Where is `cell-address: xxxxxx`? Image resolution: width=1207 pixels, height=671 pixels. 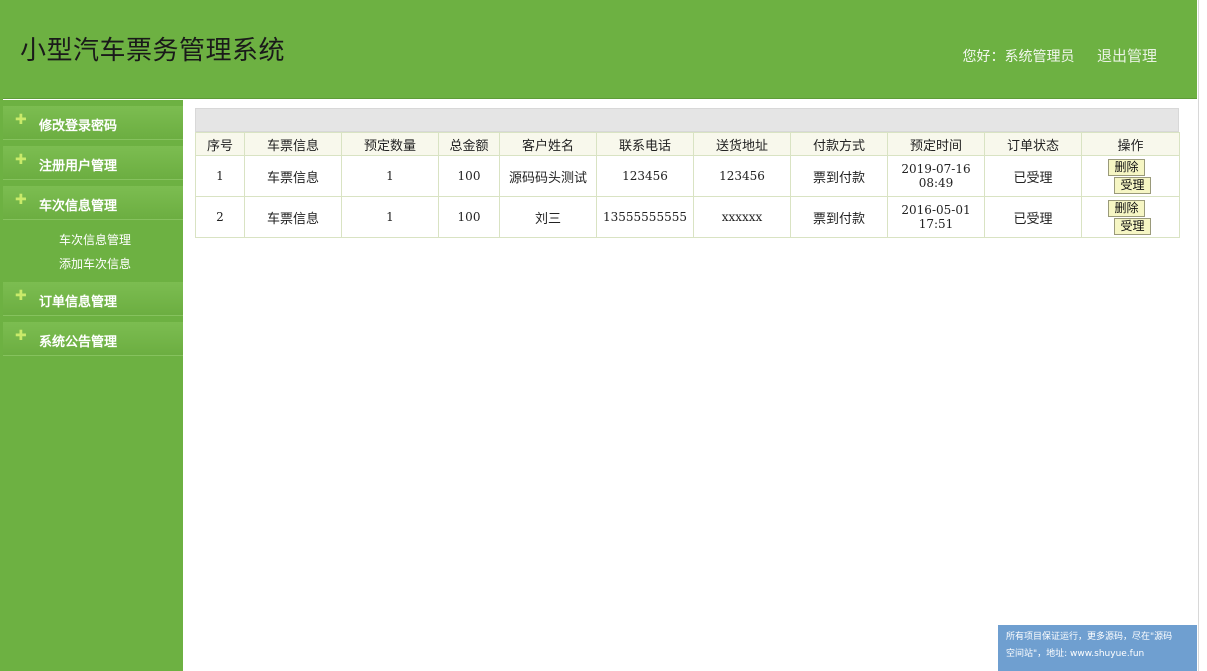
cell-address: xxxxxx is located at coordinates (742, 217).